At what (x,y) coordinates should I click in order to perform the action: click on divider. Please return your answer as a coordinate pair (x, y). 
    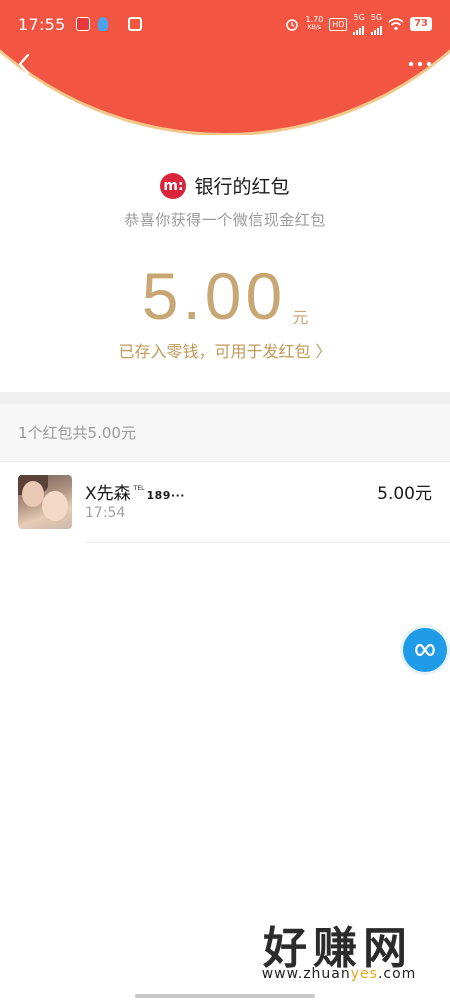
    Looking at the image, I should click on (267, 542).